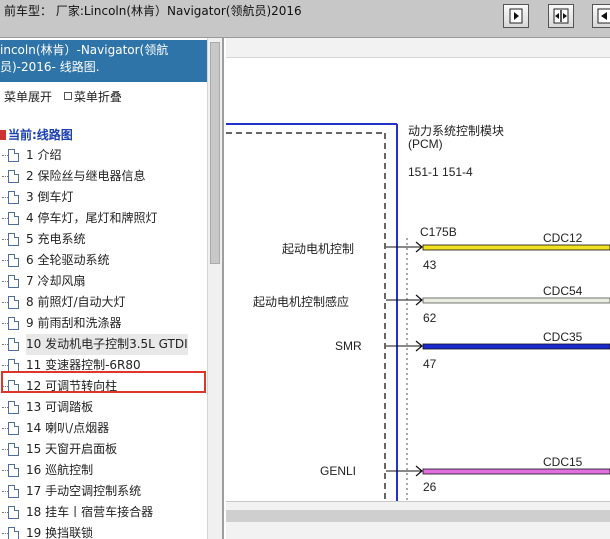  I want to click on tree-item-label: 6 全轮驱动系统, so click(68, 260).